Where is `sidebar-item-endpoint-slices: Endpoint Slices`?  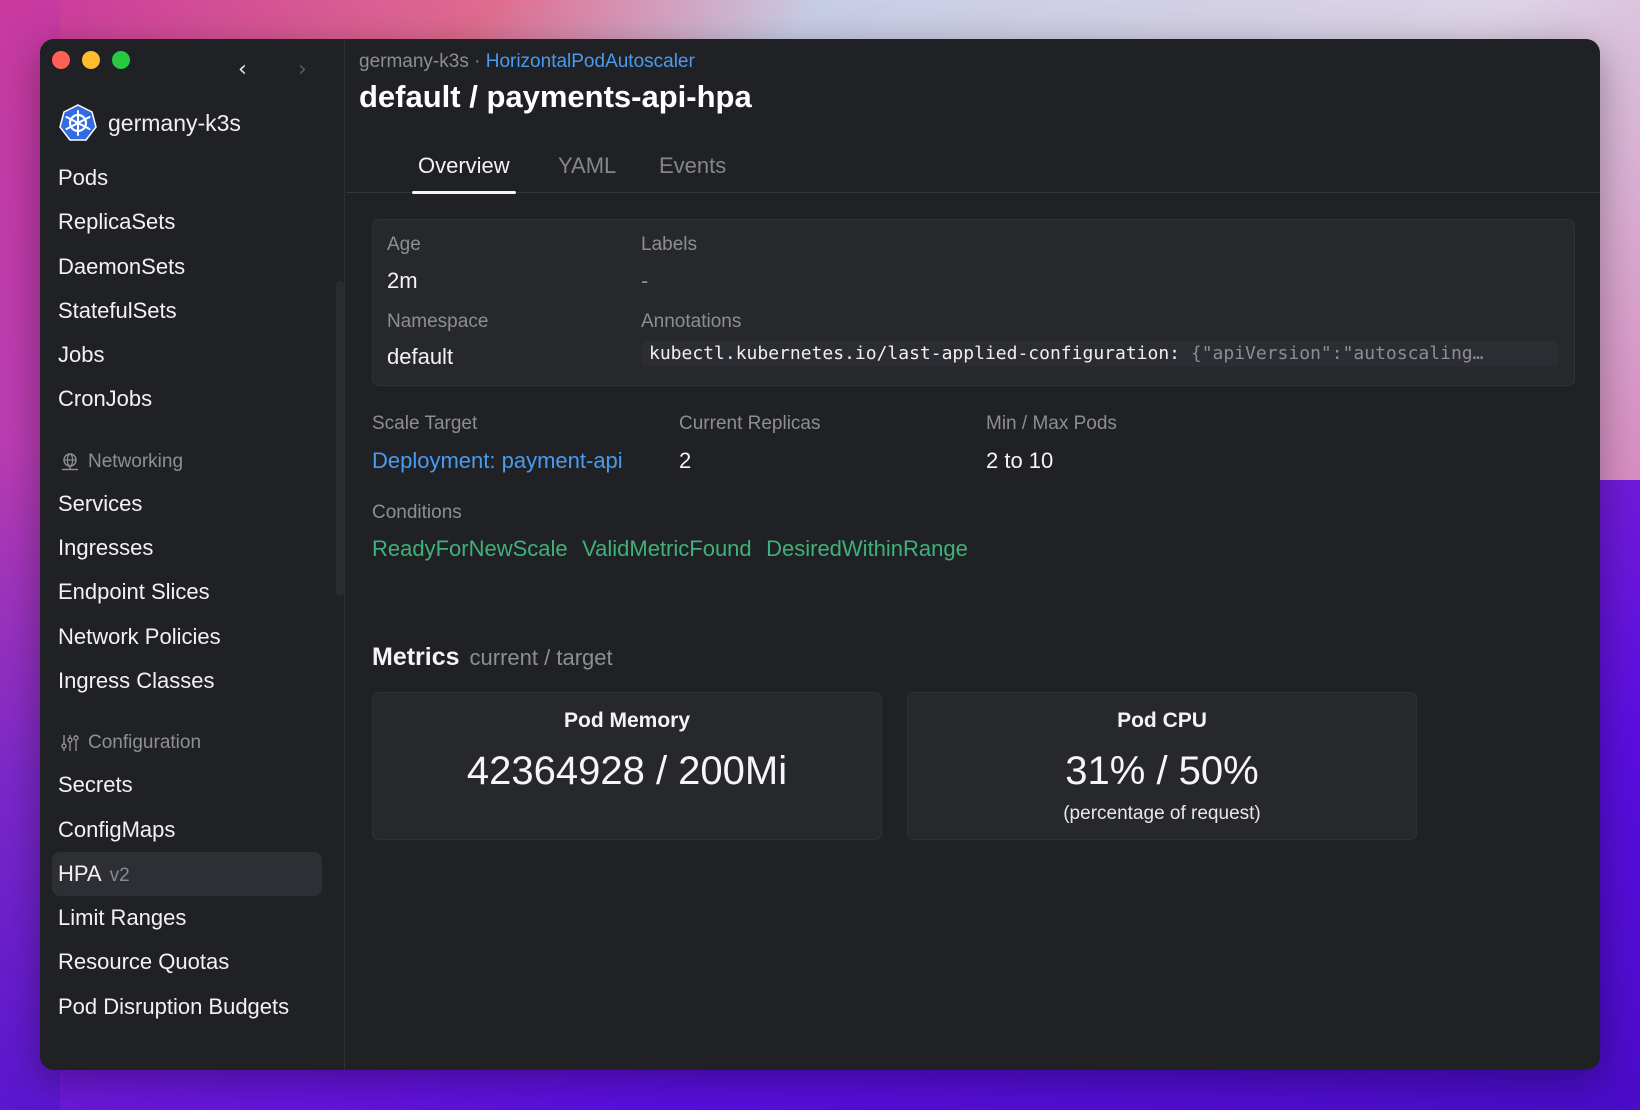
sidebar-item-endpoint-slices: Endpoint Slices is located at coordinates (192, 592).